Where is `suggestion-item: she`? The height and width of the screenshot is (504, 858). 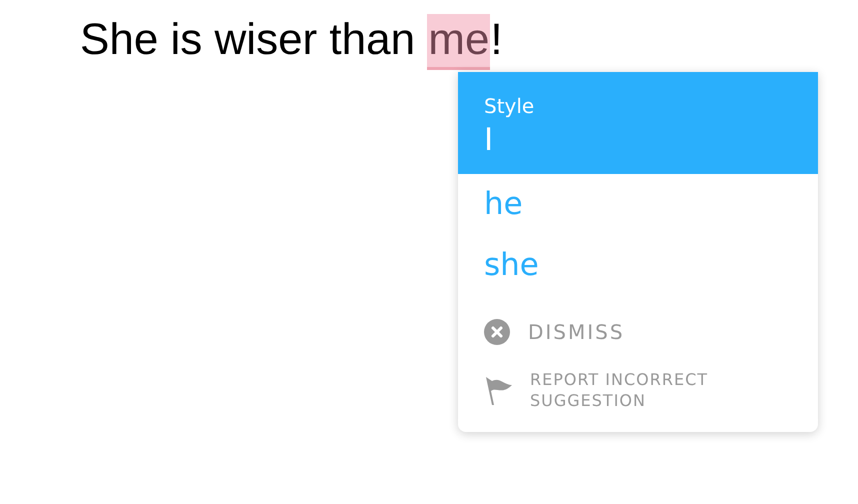 suggestion-item: she is located at coordinates (638, 264).